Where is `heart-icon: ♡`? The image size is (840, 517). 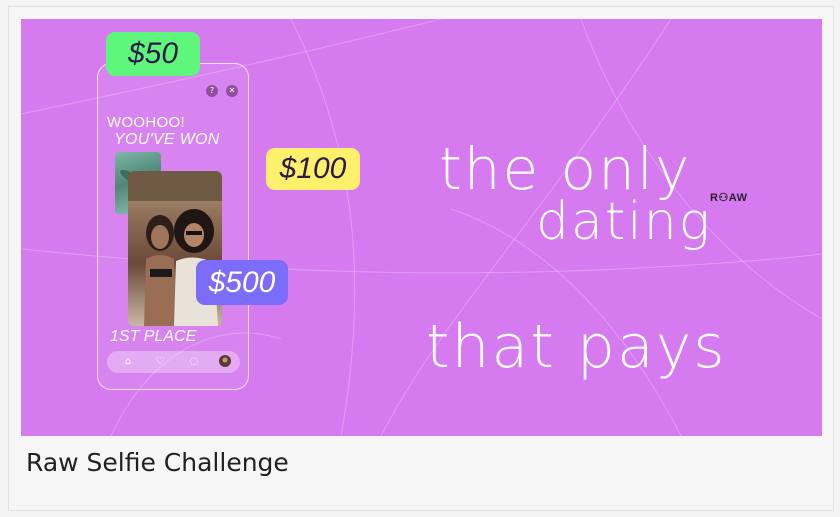
heart-icon: ♡ is located at coordinates (160, 362).